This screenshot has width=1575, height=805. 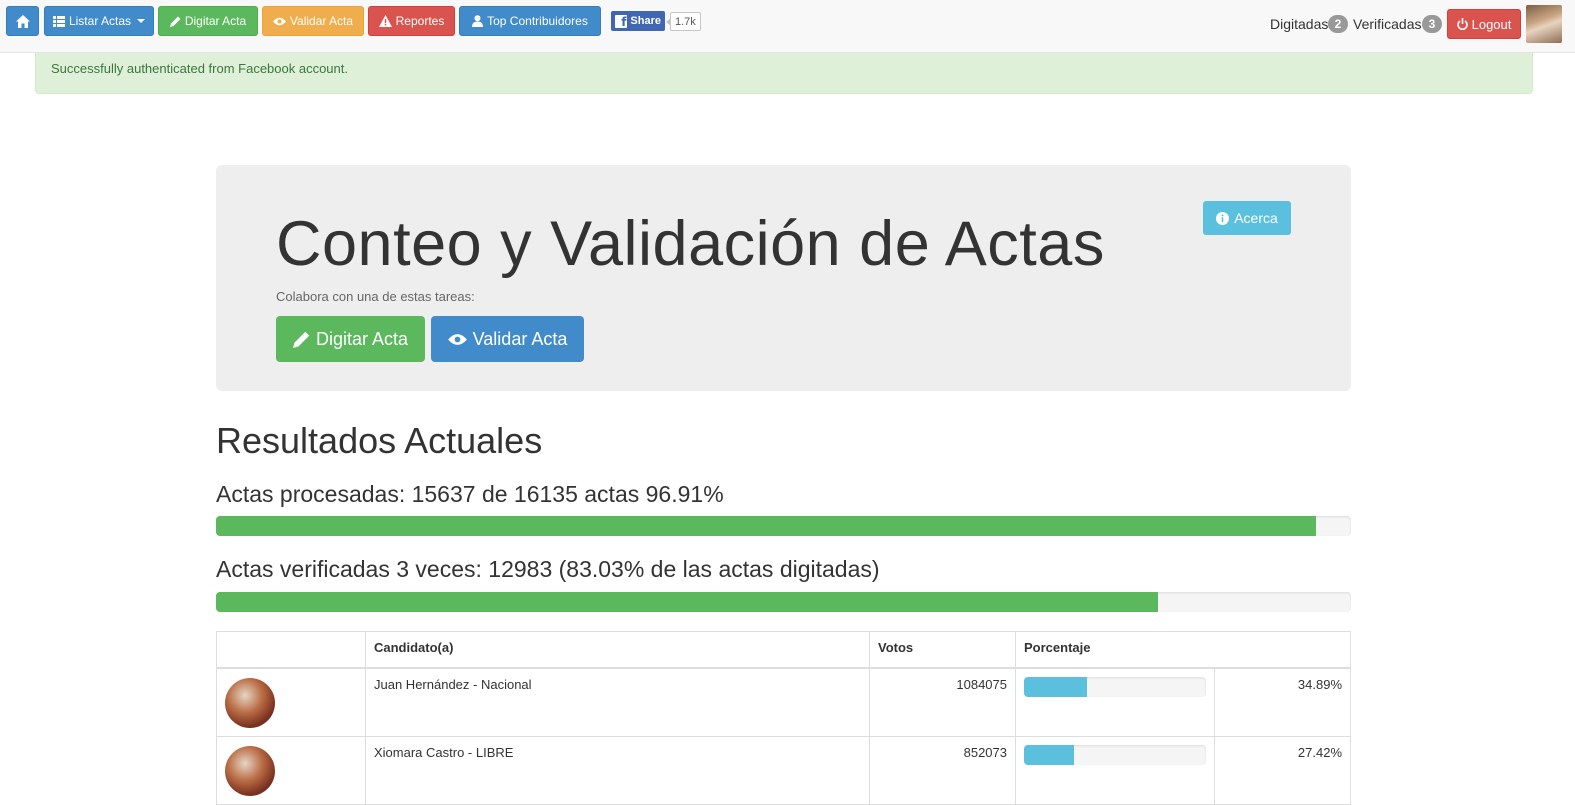 I want to click on warning-icon, so click(x=385, y=21).